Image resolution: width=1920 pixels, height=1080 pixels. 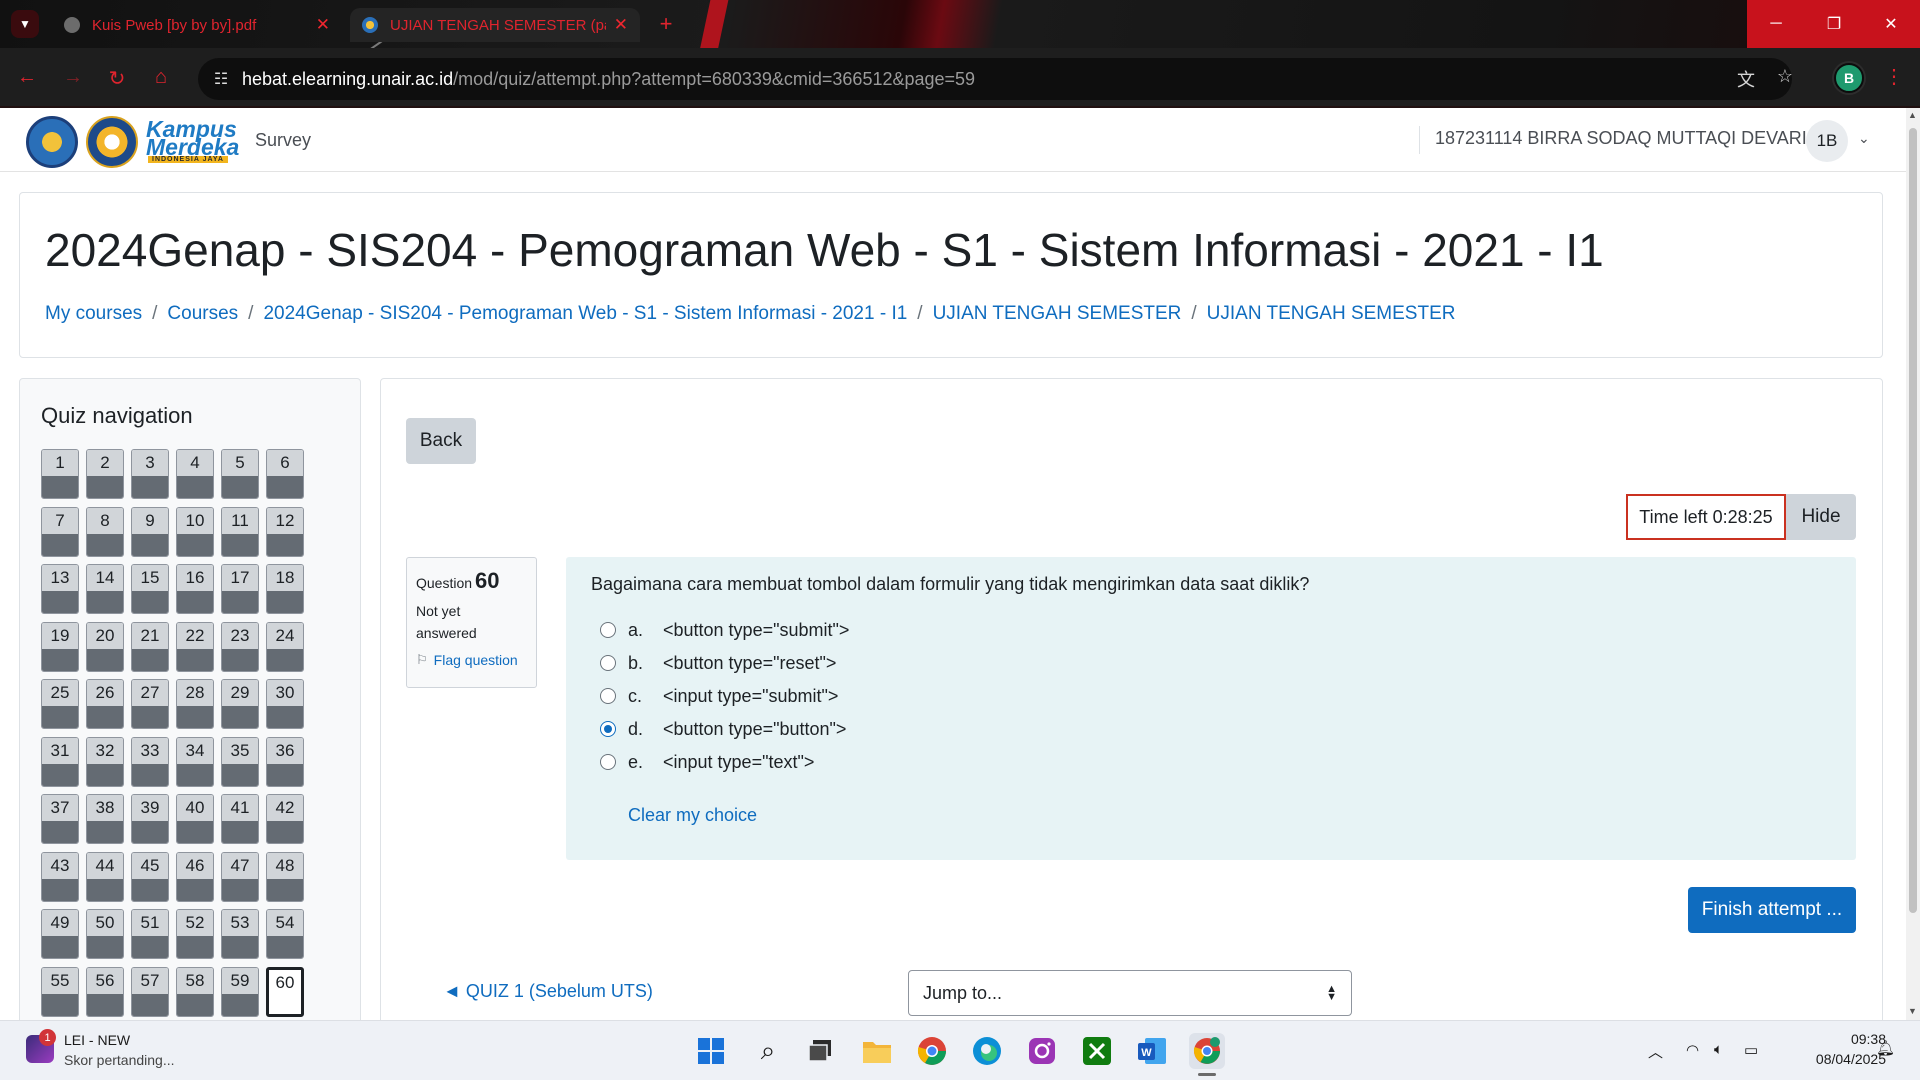 What do you see at coordinates (112, 142) in the screenshot?
I see `unair-logo` at bounding box center [112, 142].